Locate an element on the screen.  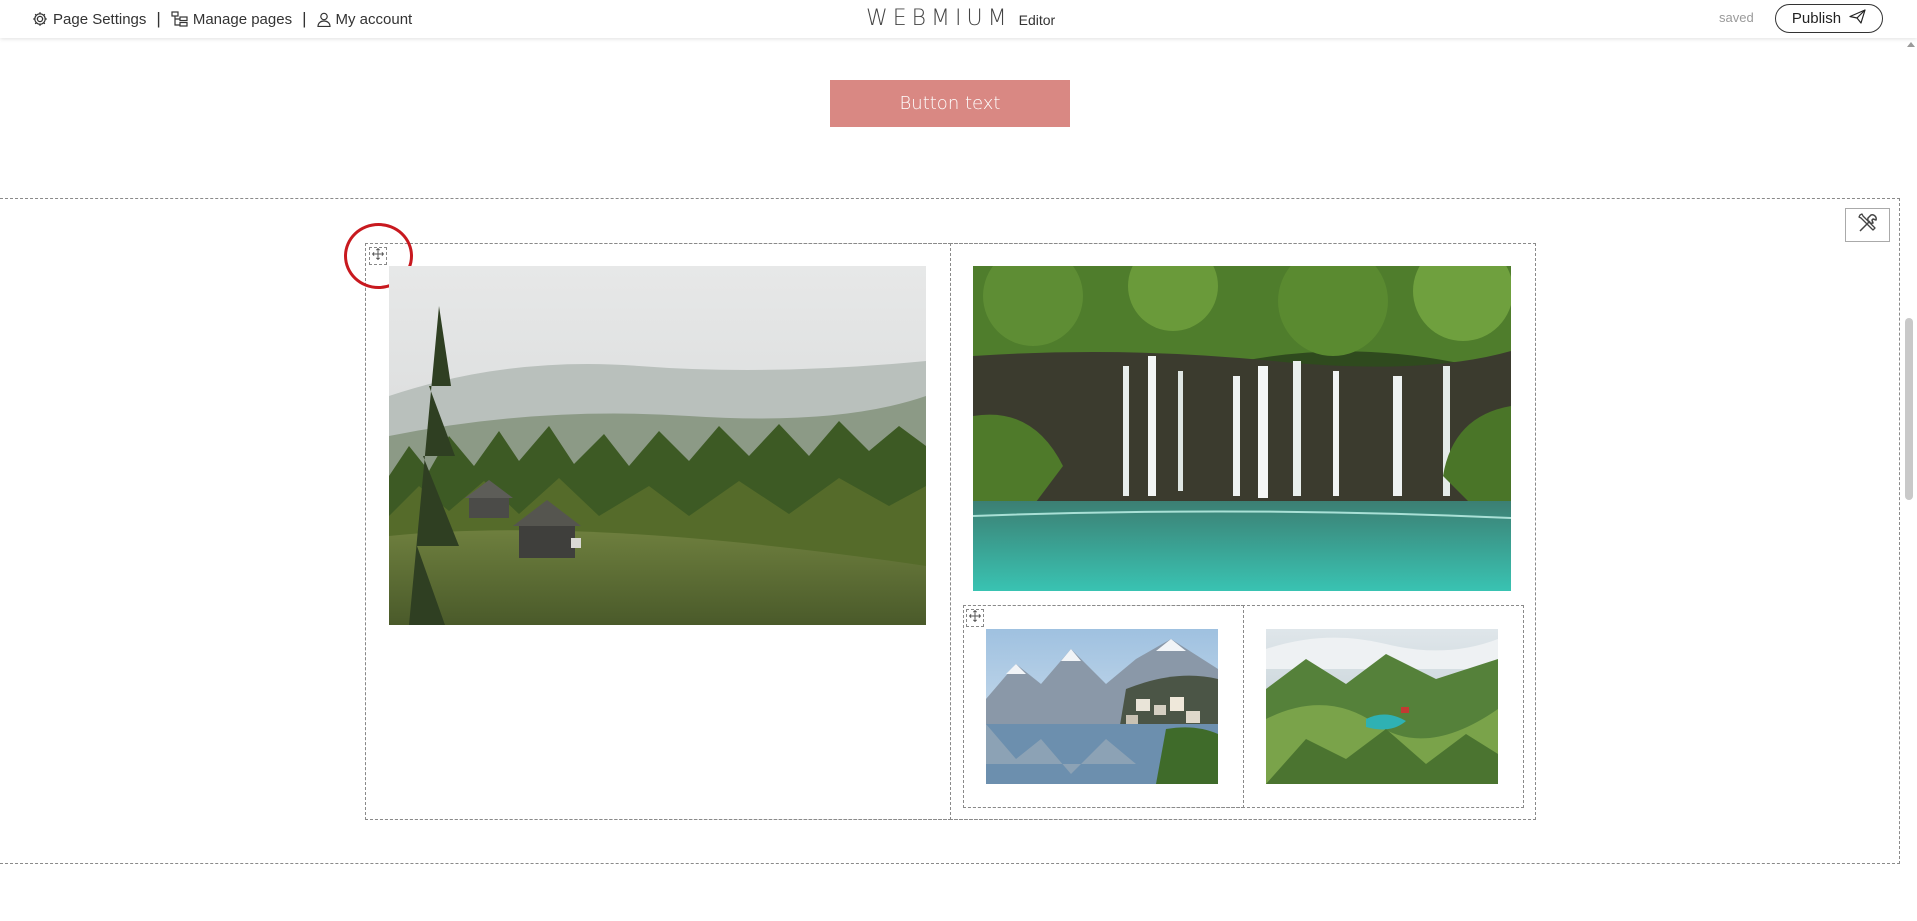
my-account-link: My account is located at coordinates (364, 19).